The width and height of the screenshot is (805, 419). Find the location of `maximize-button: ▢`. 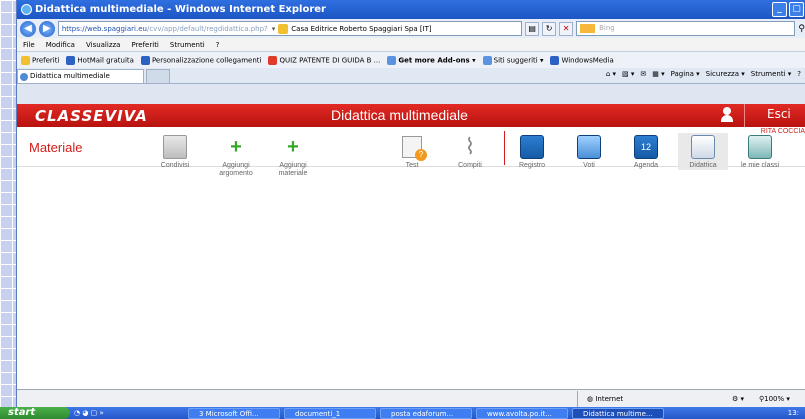

maximize-button: ▢ is located at coordinates (796, 9).